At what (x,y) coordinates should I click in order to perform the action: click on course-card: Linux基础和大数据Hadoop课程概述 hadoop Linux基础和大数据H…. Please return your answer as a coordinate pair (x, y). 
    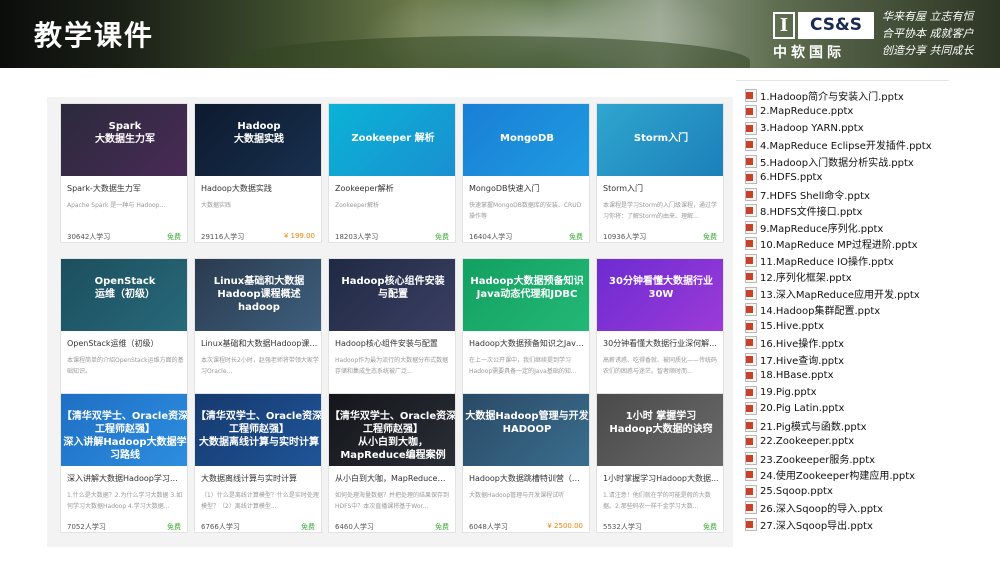
    Looking at the image, I should click on (258, 328).